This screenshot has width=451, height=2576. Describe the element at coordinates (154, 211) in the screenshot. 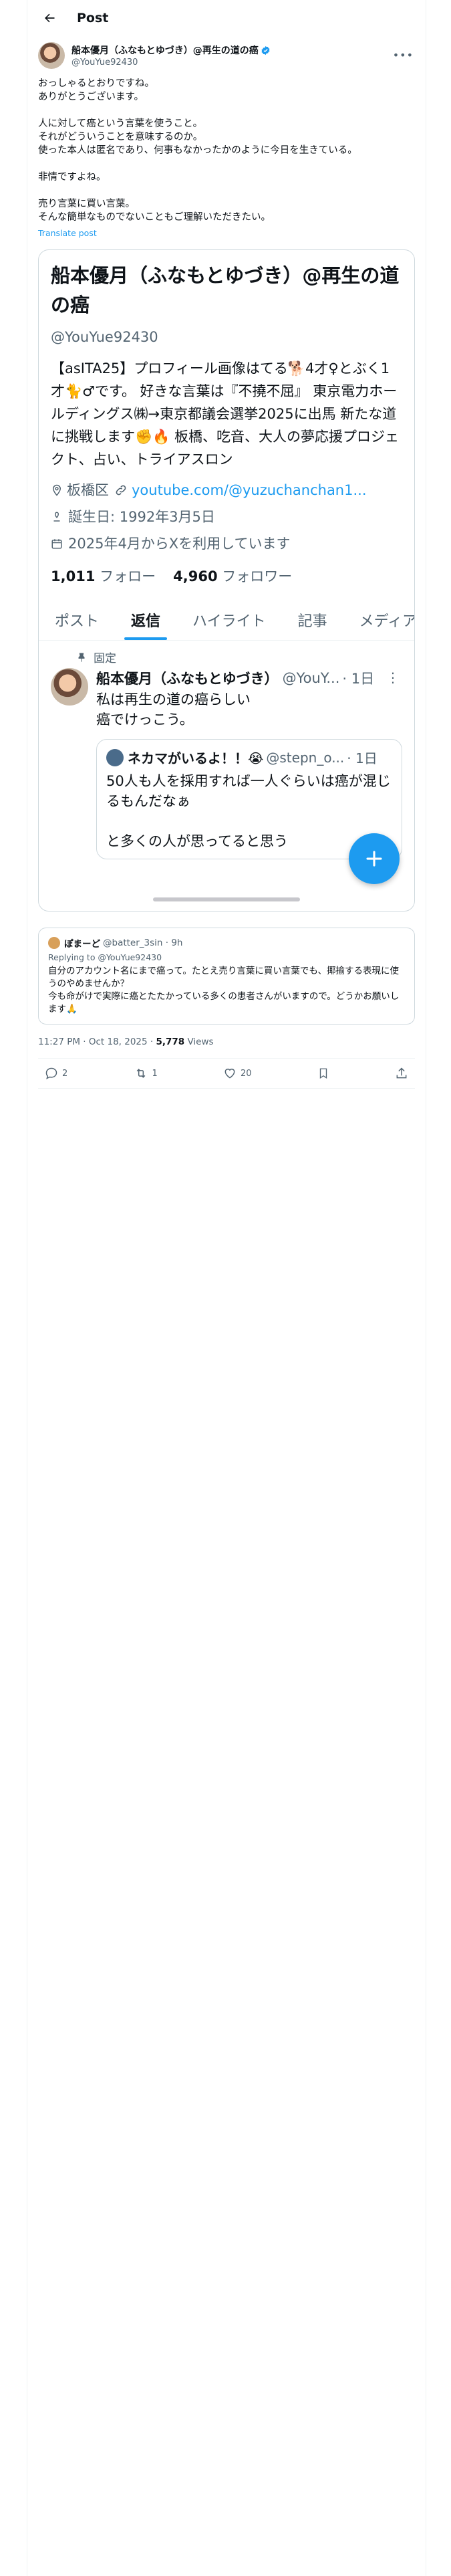

I see `post-paragraph: 売り言葉に買い言葉。 そんな簡単なものでないこともご理解いただきたい。` at that location.